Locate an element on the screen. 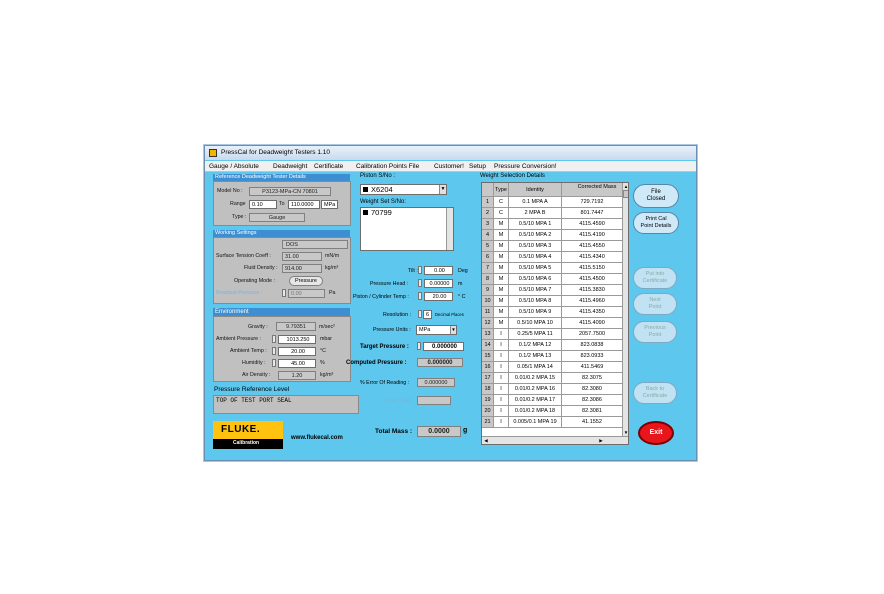 The width and height of the screenshot is (884, 594). table-row: 12 M 0.5/10 MPA 10 4115.4090 is located at coordinates (552, 323).